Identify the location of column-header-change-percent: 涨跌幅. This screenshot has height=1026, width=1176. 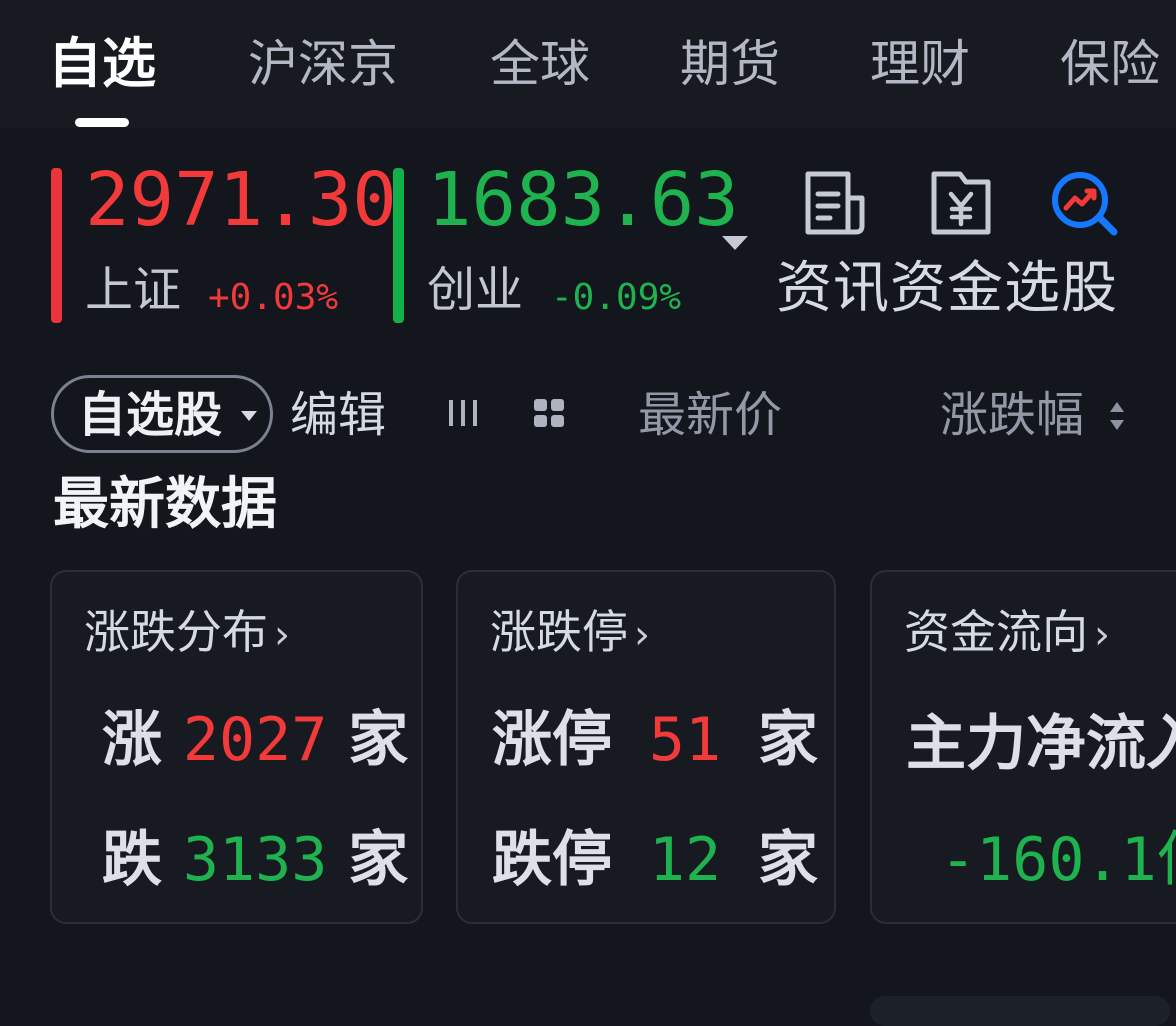
(1012, 415).